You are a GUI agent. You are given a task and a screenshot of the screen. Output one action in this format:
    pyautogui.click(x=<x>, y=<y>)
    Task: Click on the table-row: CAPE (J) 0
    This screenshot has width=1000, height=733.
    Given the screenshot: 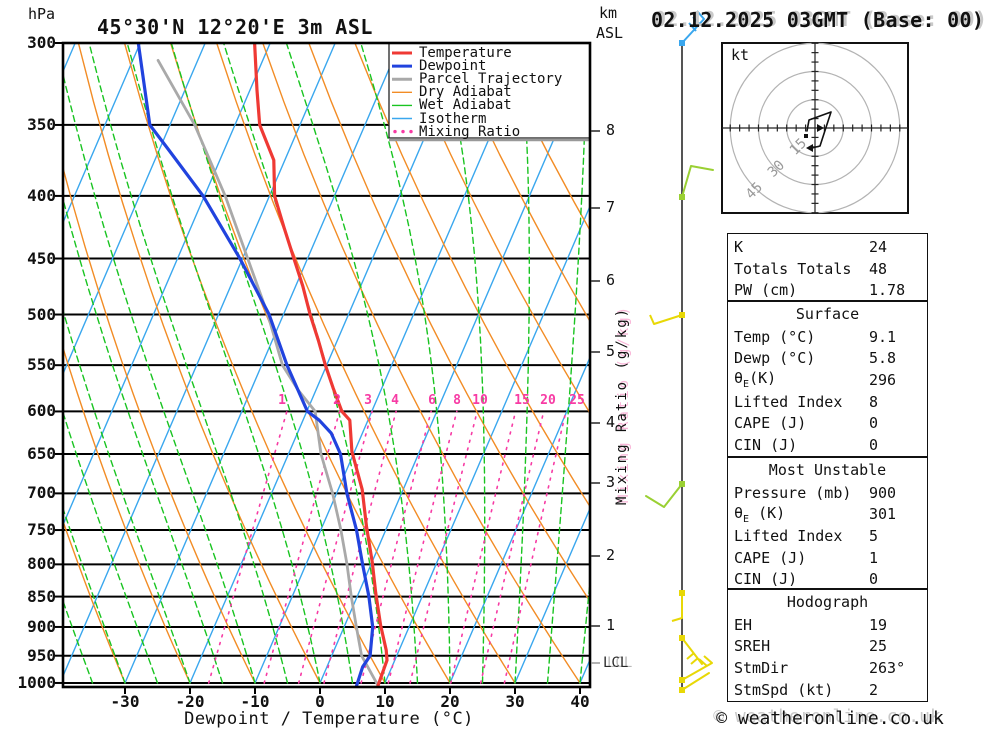 What is the action you would take?
    pyautogui.click(x=827, y=423)
    